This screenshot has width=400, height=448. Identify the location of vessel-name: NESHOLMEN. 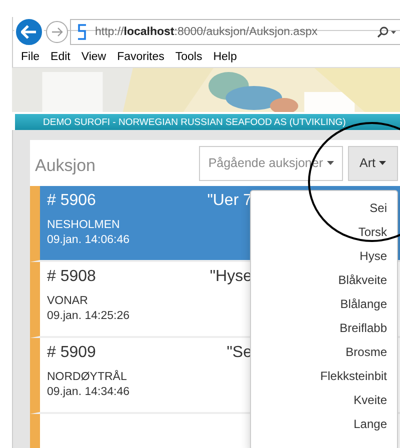
(83, 225).